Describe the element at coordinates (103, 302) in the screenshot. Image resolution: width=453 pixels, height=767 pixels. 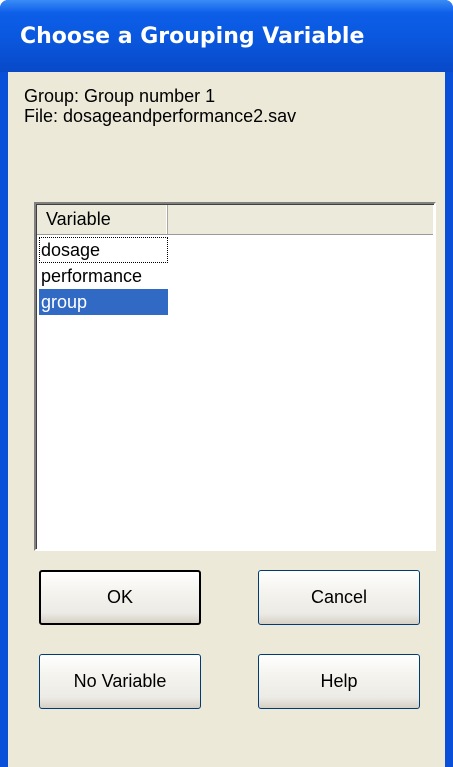
I see `list-item-group: group` at that location.